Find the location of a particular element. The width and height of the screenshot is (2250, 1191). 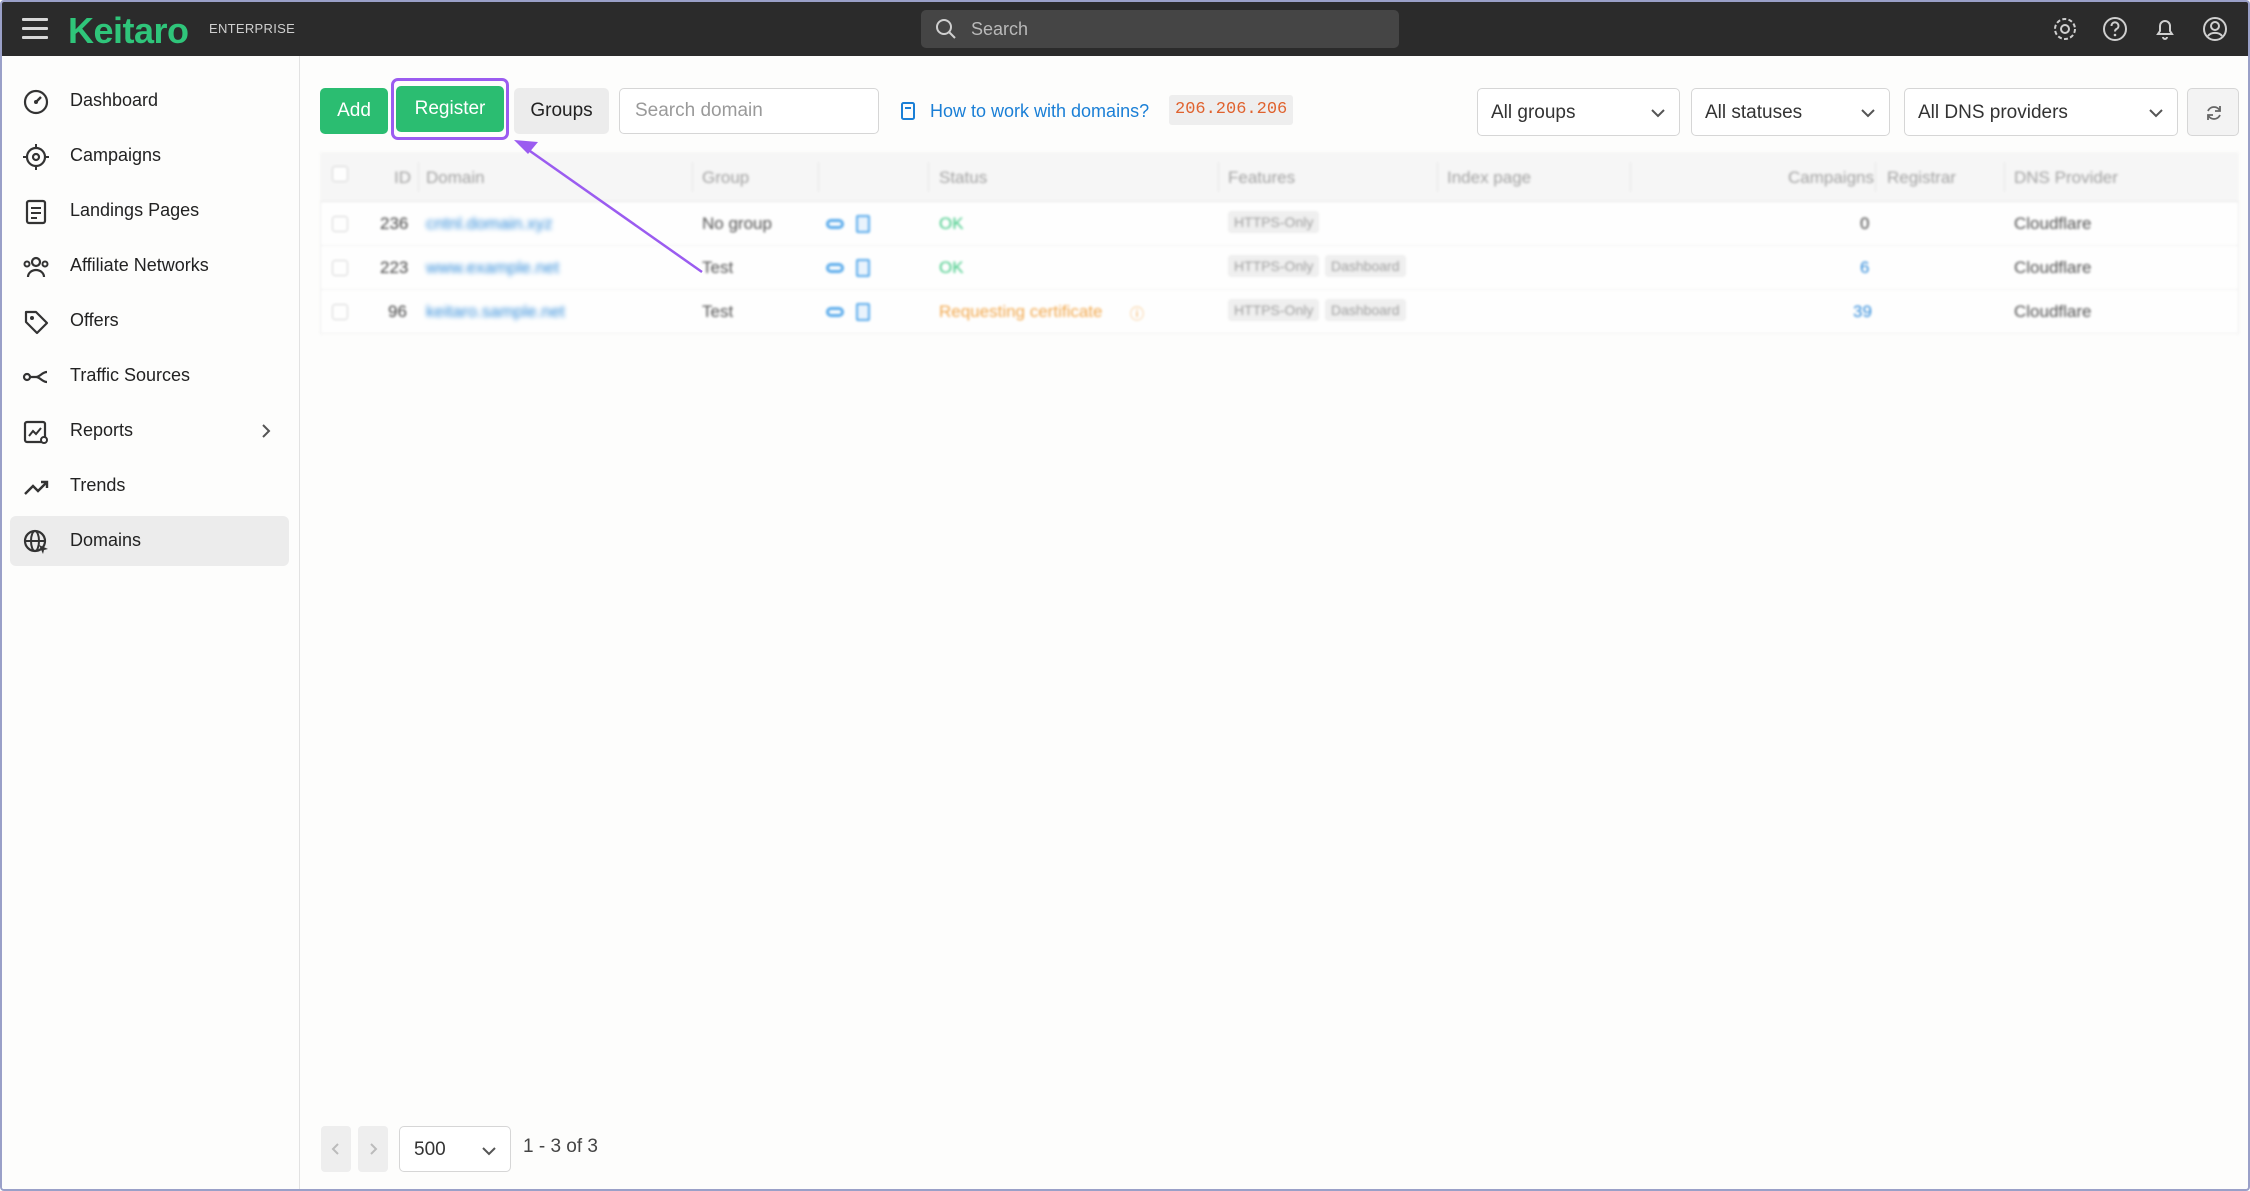

chevron-left-icon is located at coordinates (335, 1149).